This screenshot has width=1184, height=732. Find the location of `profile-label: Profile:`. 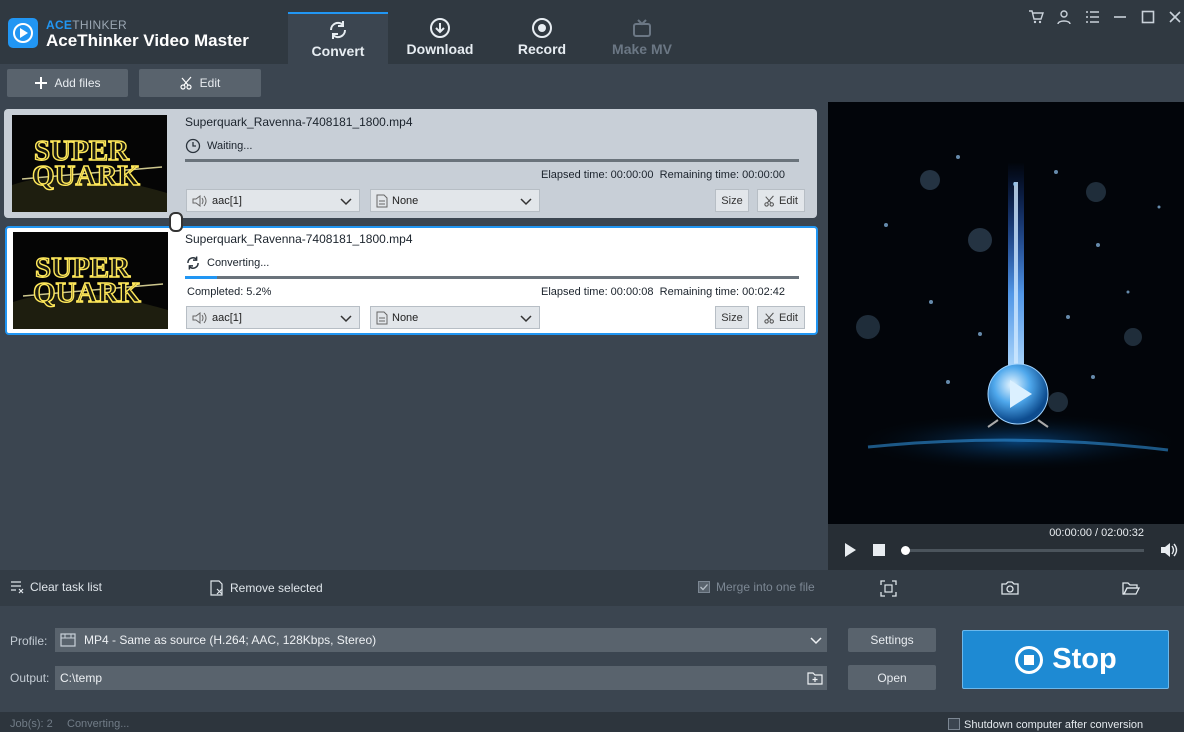

profile-label: Profile: is located at coordinates (29, 641).